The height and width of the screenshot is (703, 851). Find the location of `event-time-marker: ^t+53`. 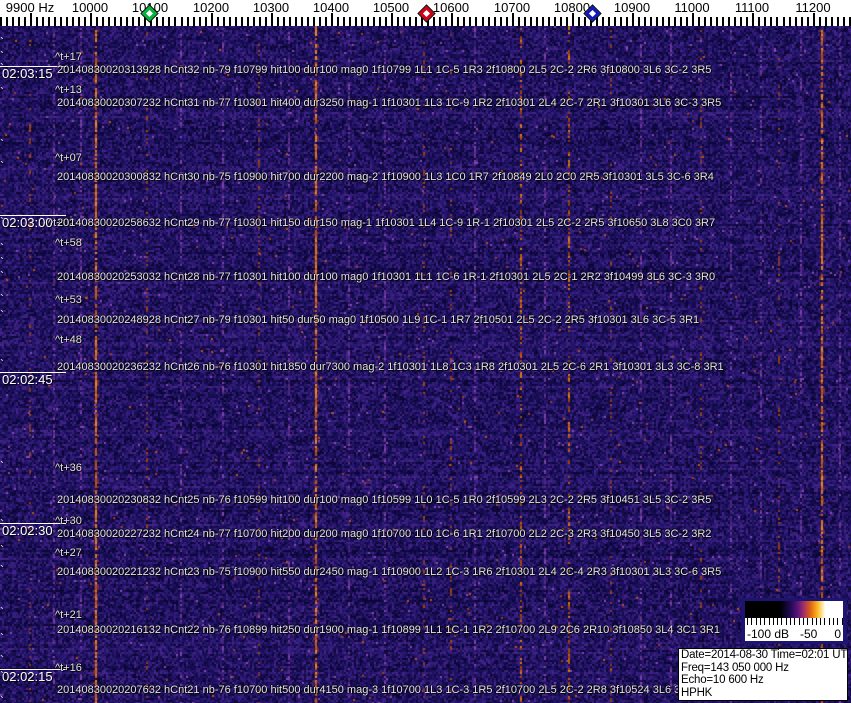

event-time-marker: ^t+53 is located at coordinates (68, 300).